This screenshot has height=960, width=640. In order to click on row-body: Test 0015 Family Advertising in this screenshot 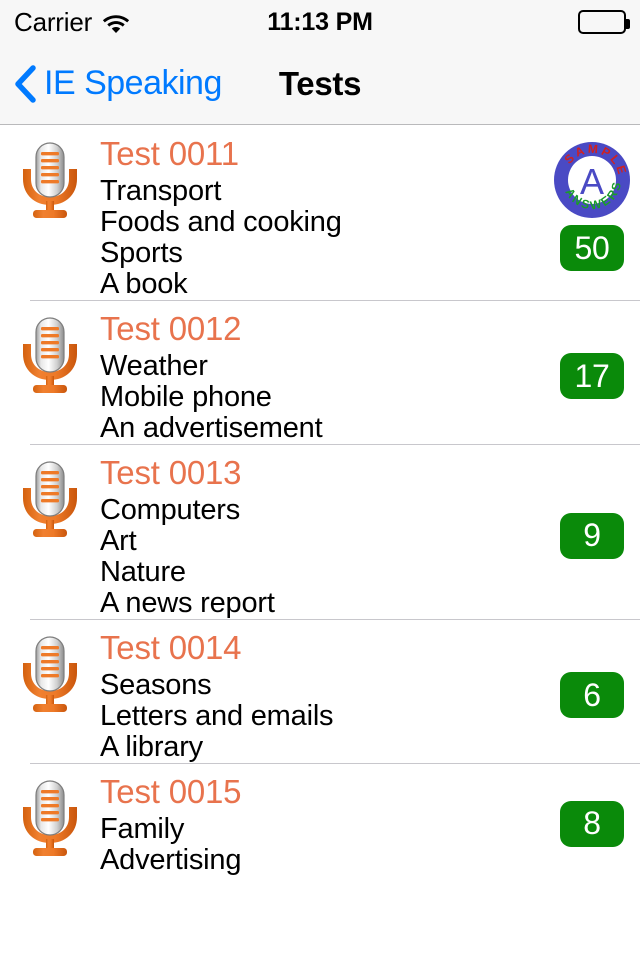, I will do `click(322, 823)`.